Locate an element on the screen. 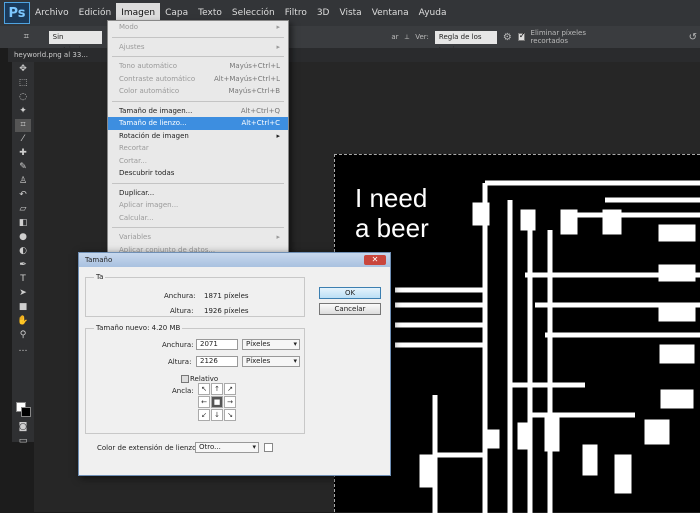  dodge-icon: ◐ is located at coordinates (23, 251).